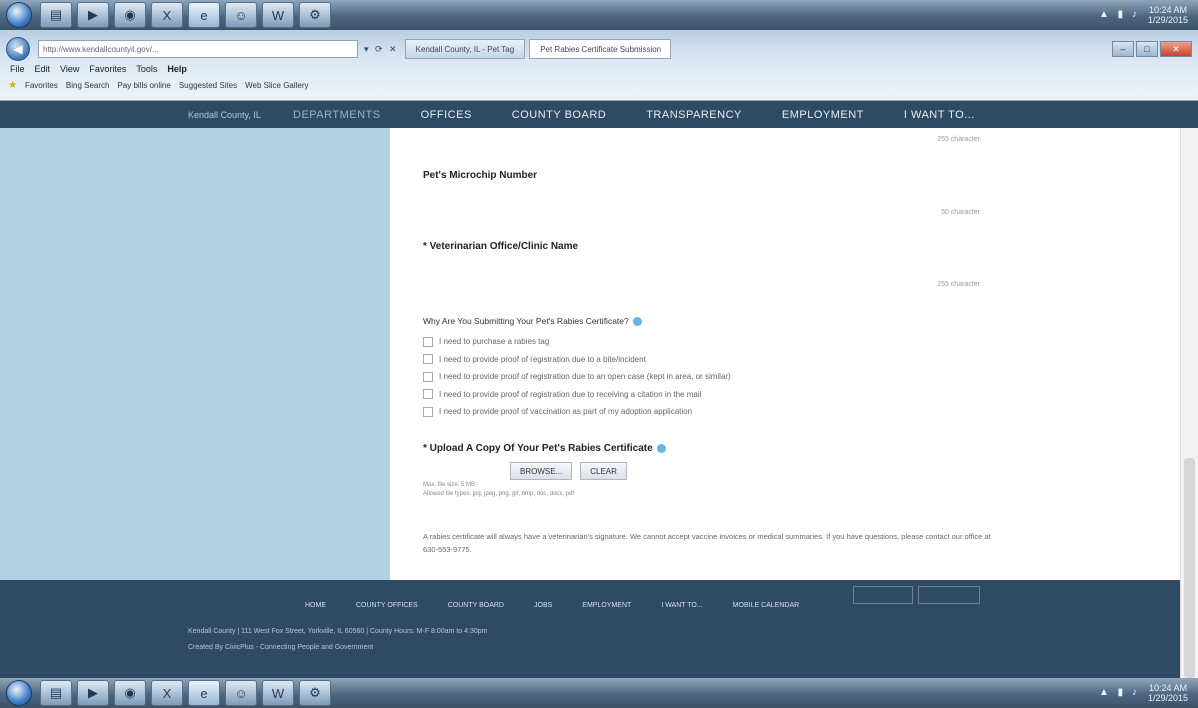  I want to click on microchip-label: Pet's Microchip Number, so click(480, 175).